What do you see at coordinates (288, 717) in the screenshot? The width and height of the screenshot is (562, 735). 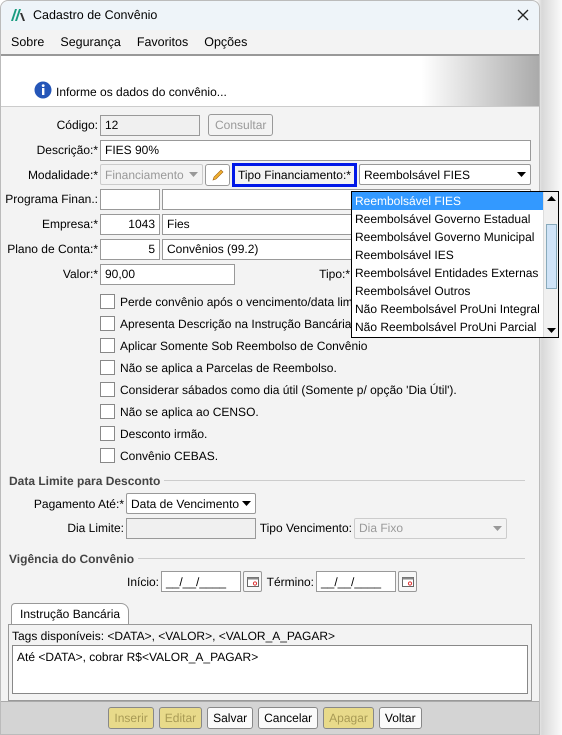 I see `action-button: Cancelar` at bounding box center [288, 717].